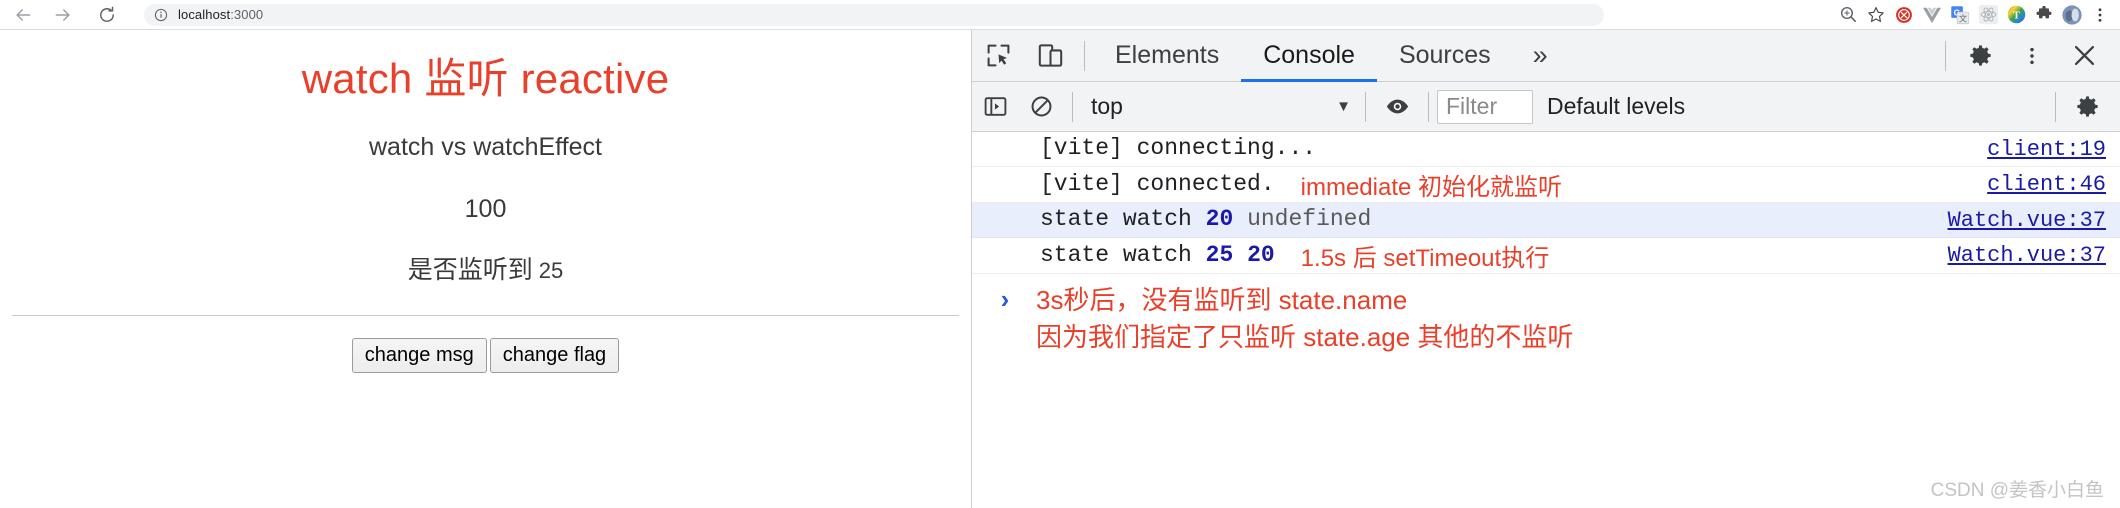  I want to click on watch-status-line: 是否监听到 25, so click(485, 270).